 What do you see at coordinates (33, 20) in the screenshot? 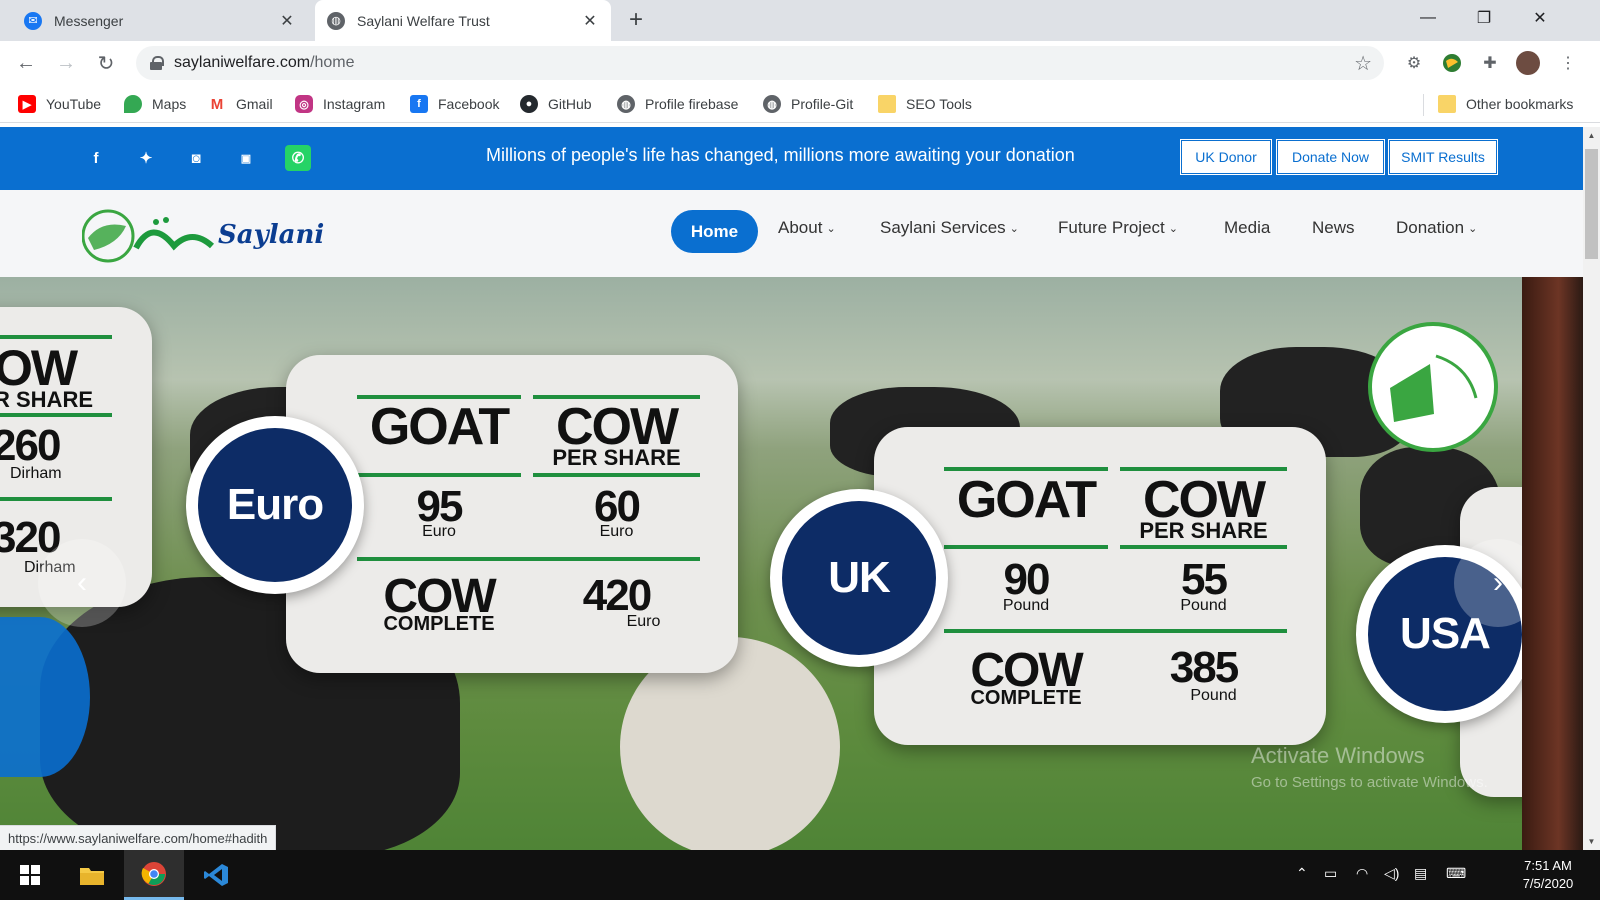
I see `messenger-icon: ✉` at bounding box center [33, 20].